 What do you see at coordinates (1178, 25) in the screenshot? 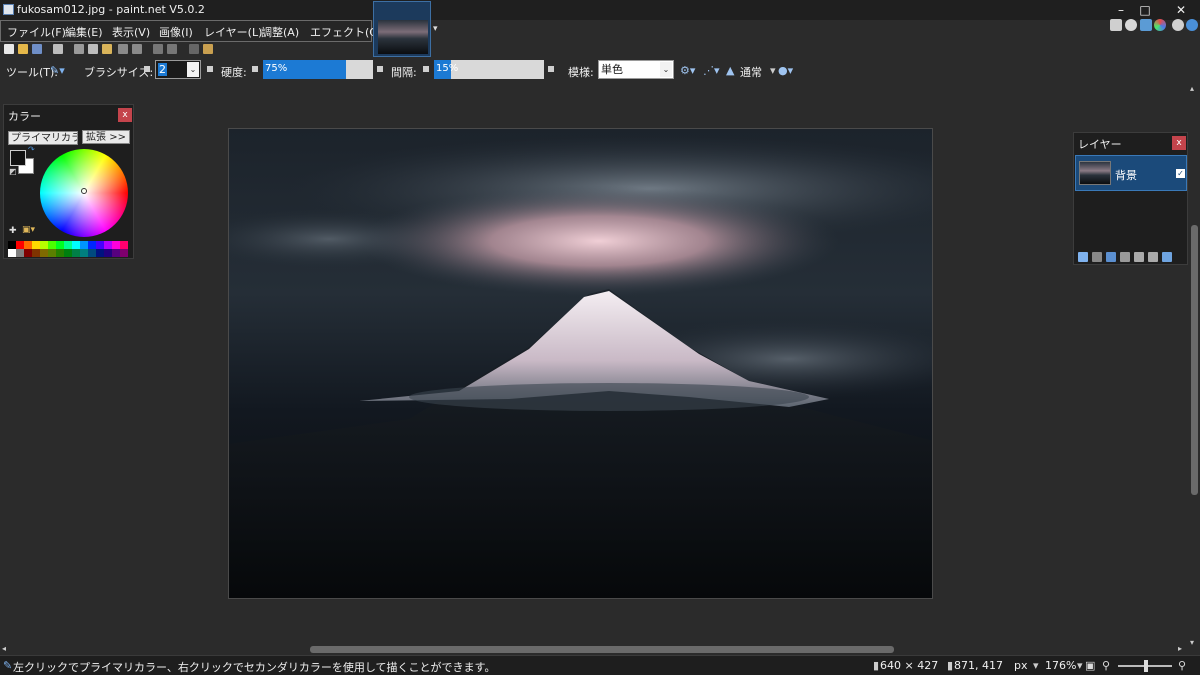
I see `settings-gear-icon` at bounding box center [1178, 25].